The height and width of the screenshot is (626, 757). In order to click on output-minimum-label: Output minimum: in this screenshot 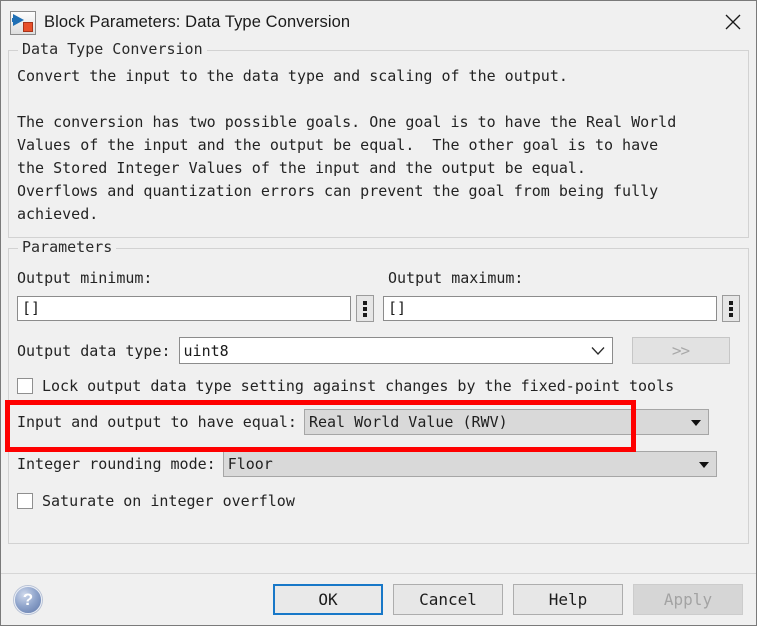, I will do `click(85, 278)`.